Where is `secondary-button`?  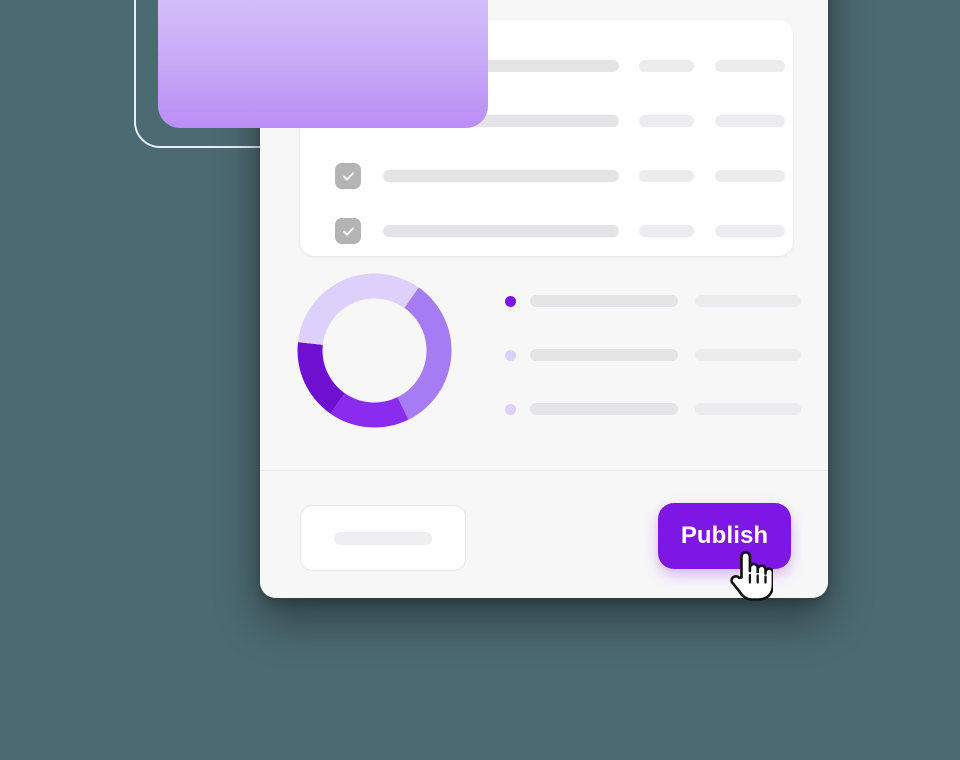 secondary-button is located at coordinates (383, 538).